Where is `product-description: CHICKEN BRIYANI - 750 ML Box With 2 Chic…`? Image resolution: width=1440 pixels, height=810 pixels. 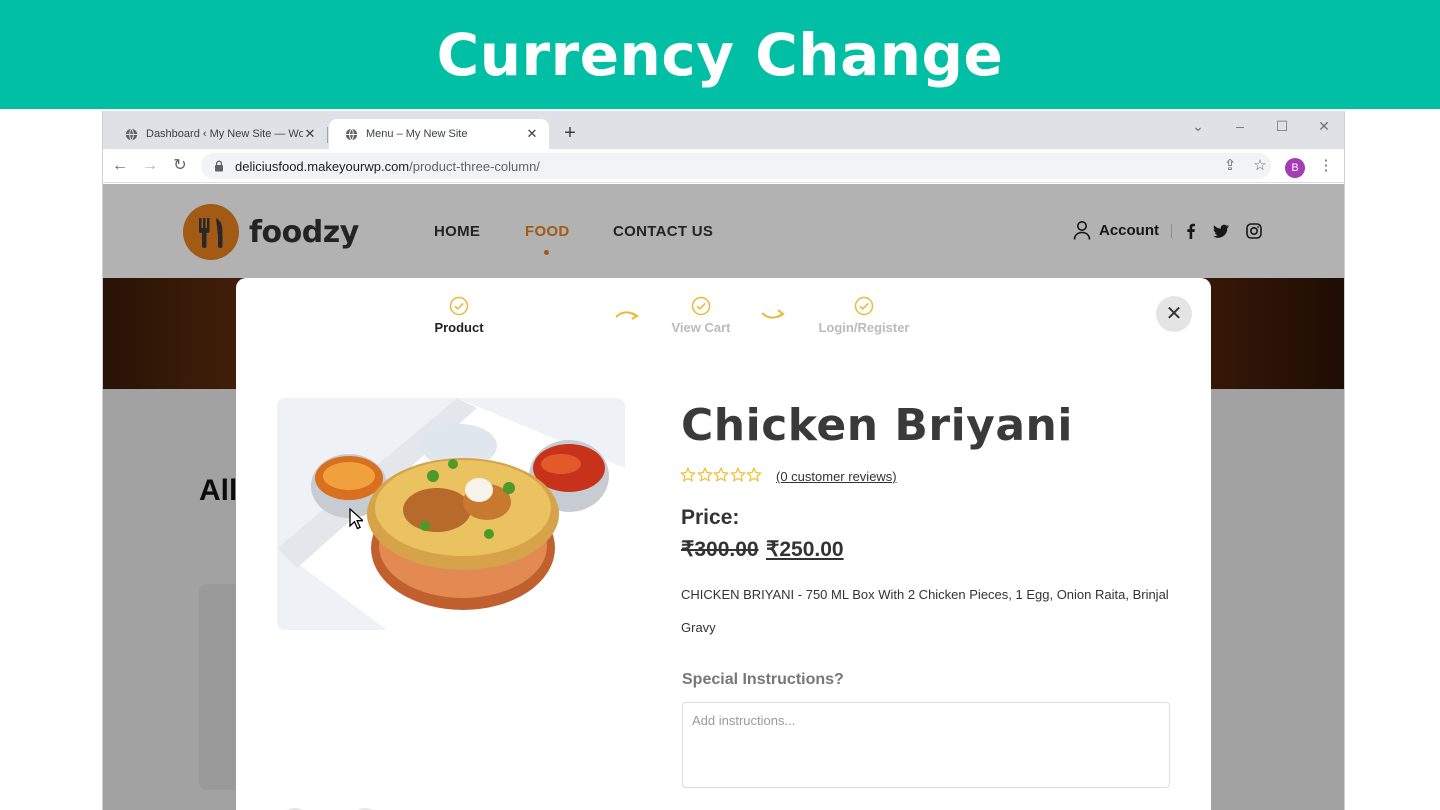 product-description: CHICKEN BRIYANI - 750 ML Box With 2 Chic… is located at coordinates (925, 611).